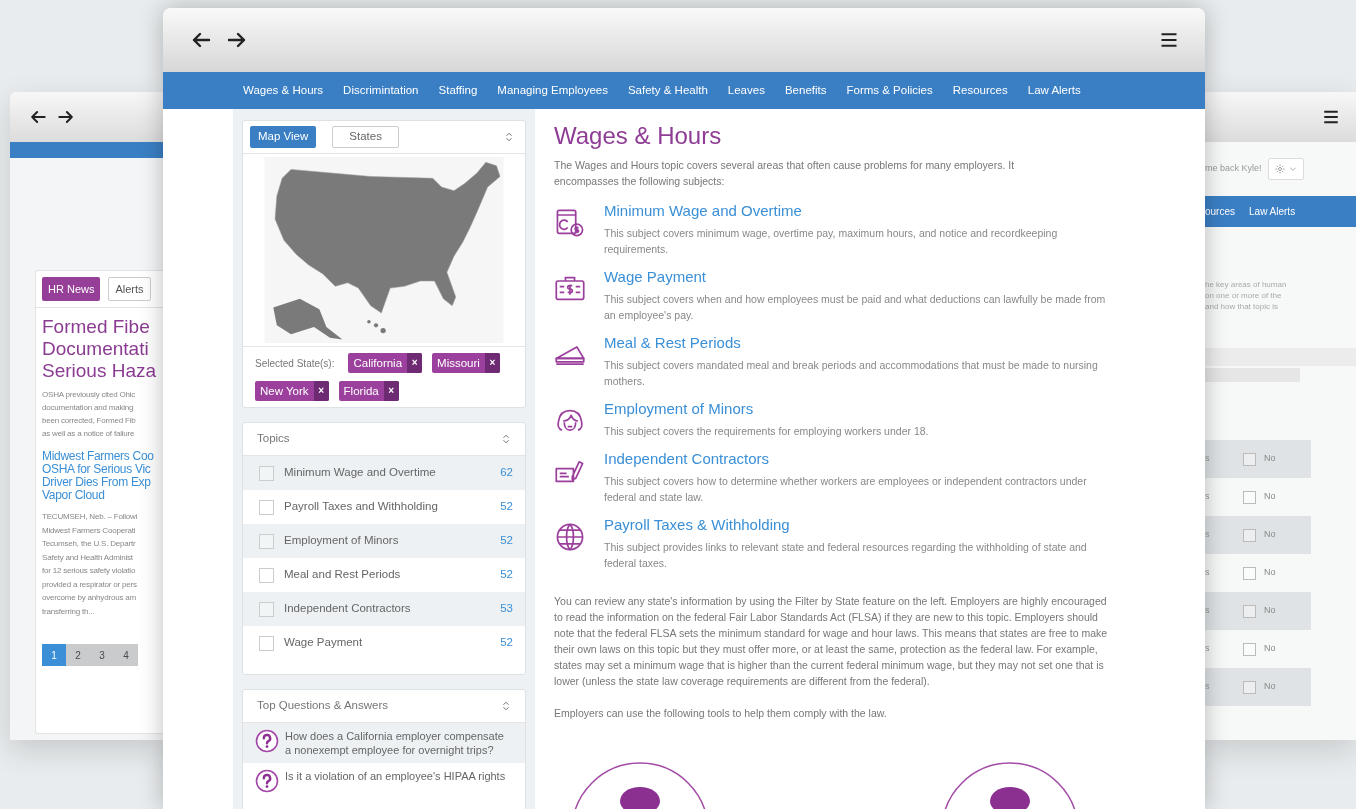 The width and height of the screenshot is (1356, 809). I want to click on state-name: Florida, so click(361, 391).